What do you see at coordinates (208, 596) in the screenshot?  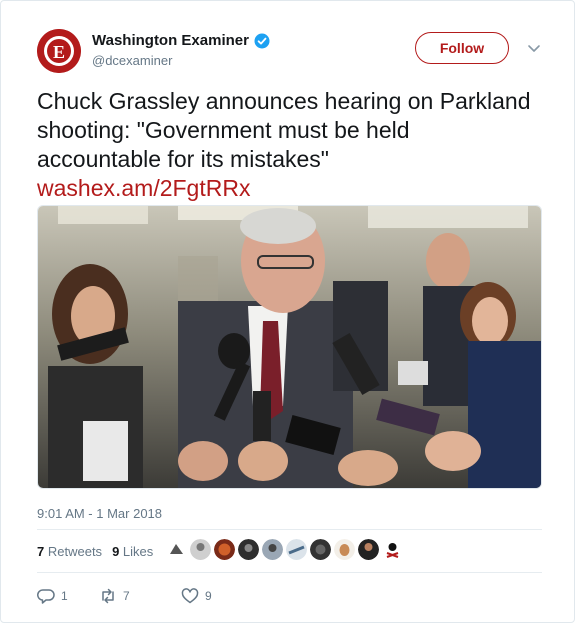 I see `like-count: 9` at bounding box center [208, 596].